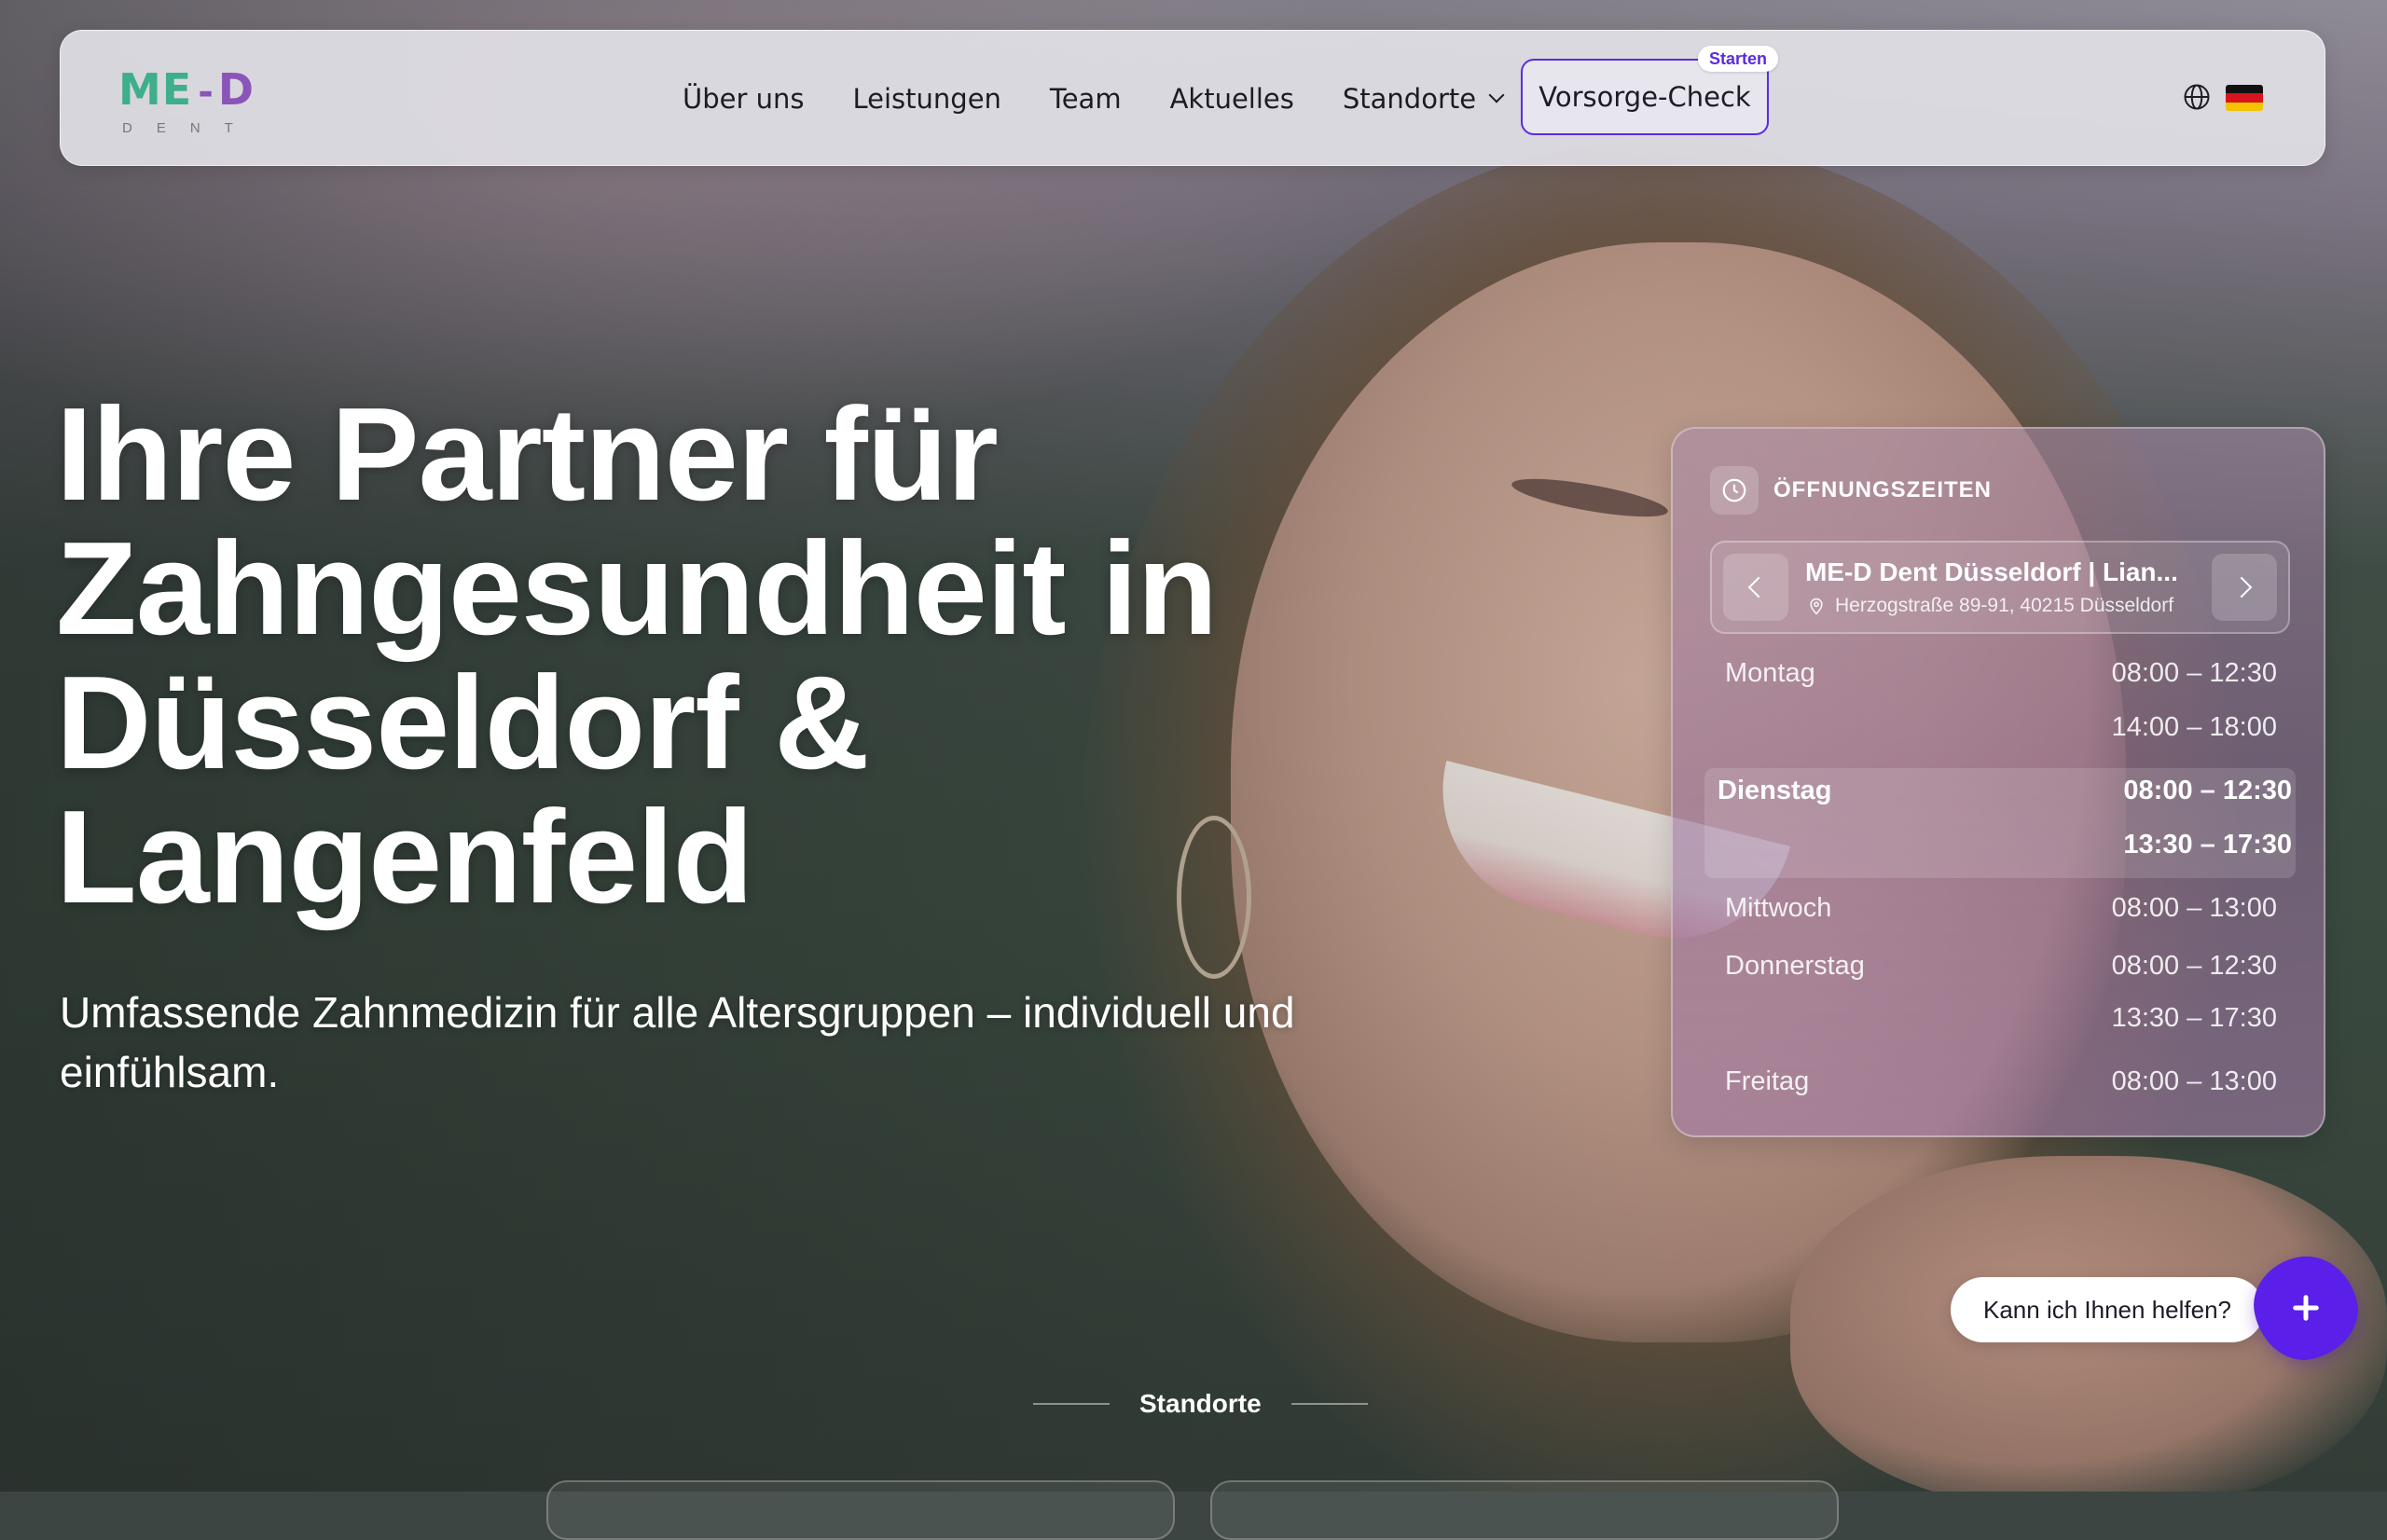 The height and width of the screenshot is (1540, 2387). What do you see at coordinates (2244, 89) in the screenshot?
I see `flag-stripe-black` at bounding box center [2244, 89].